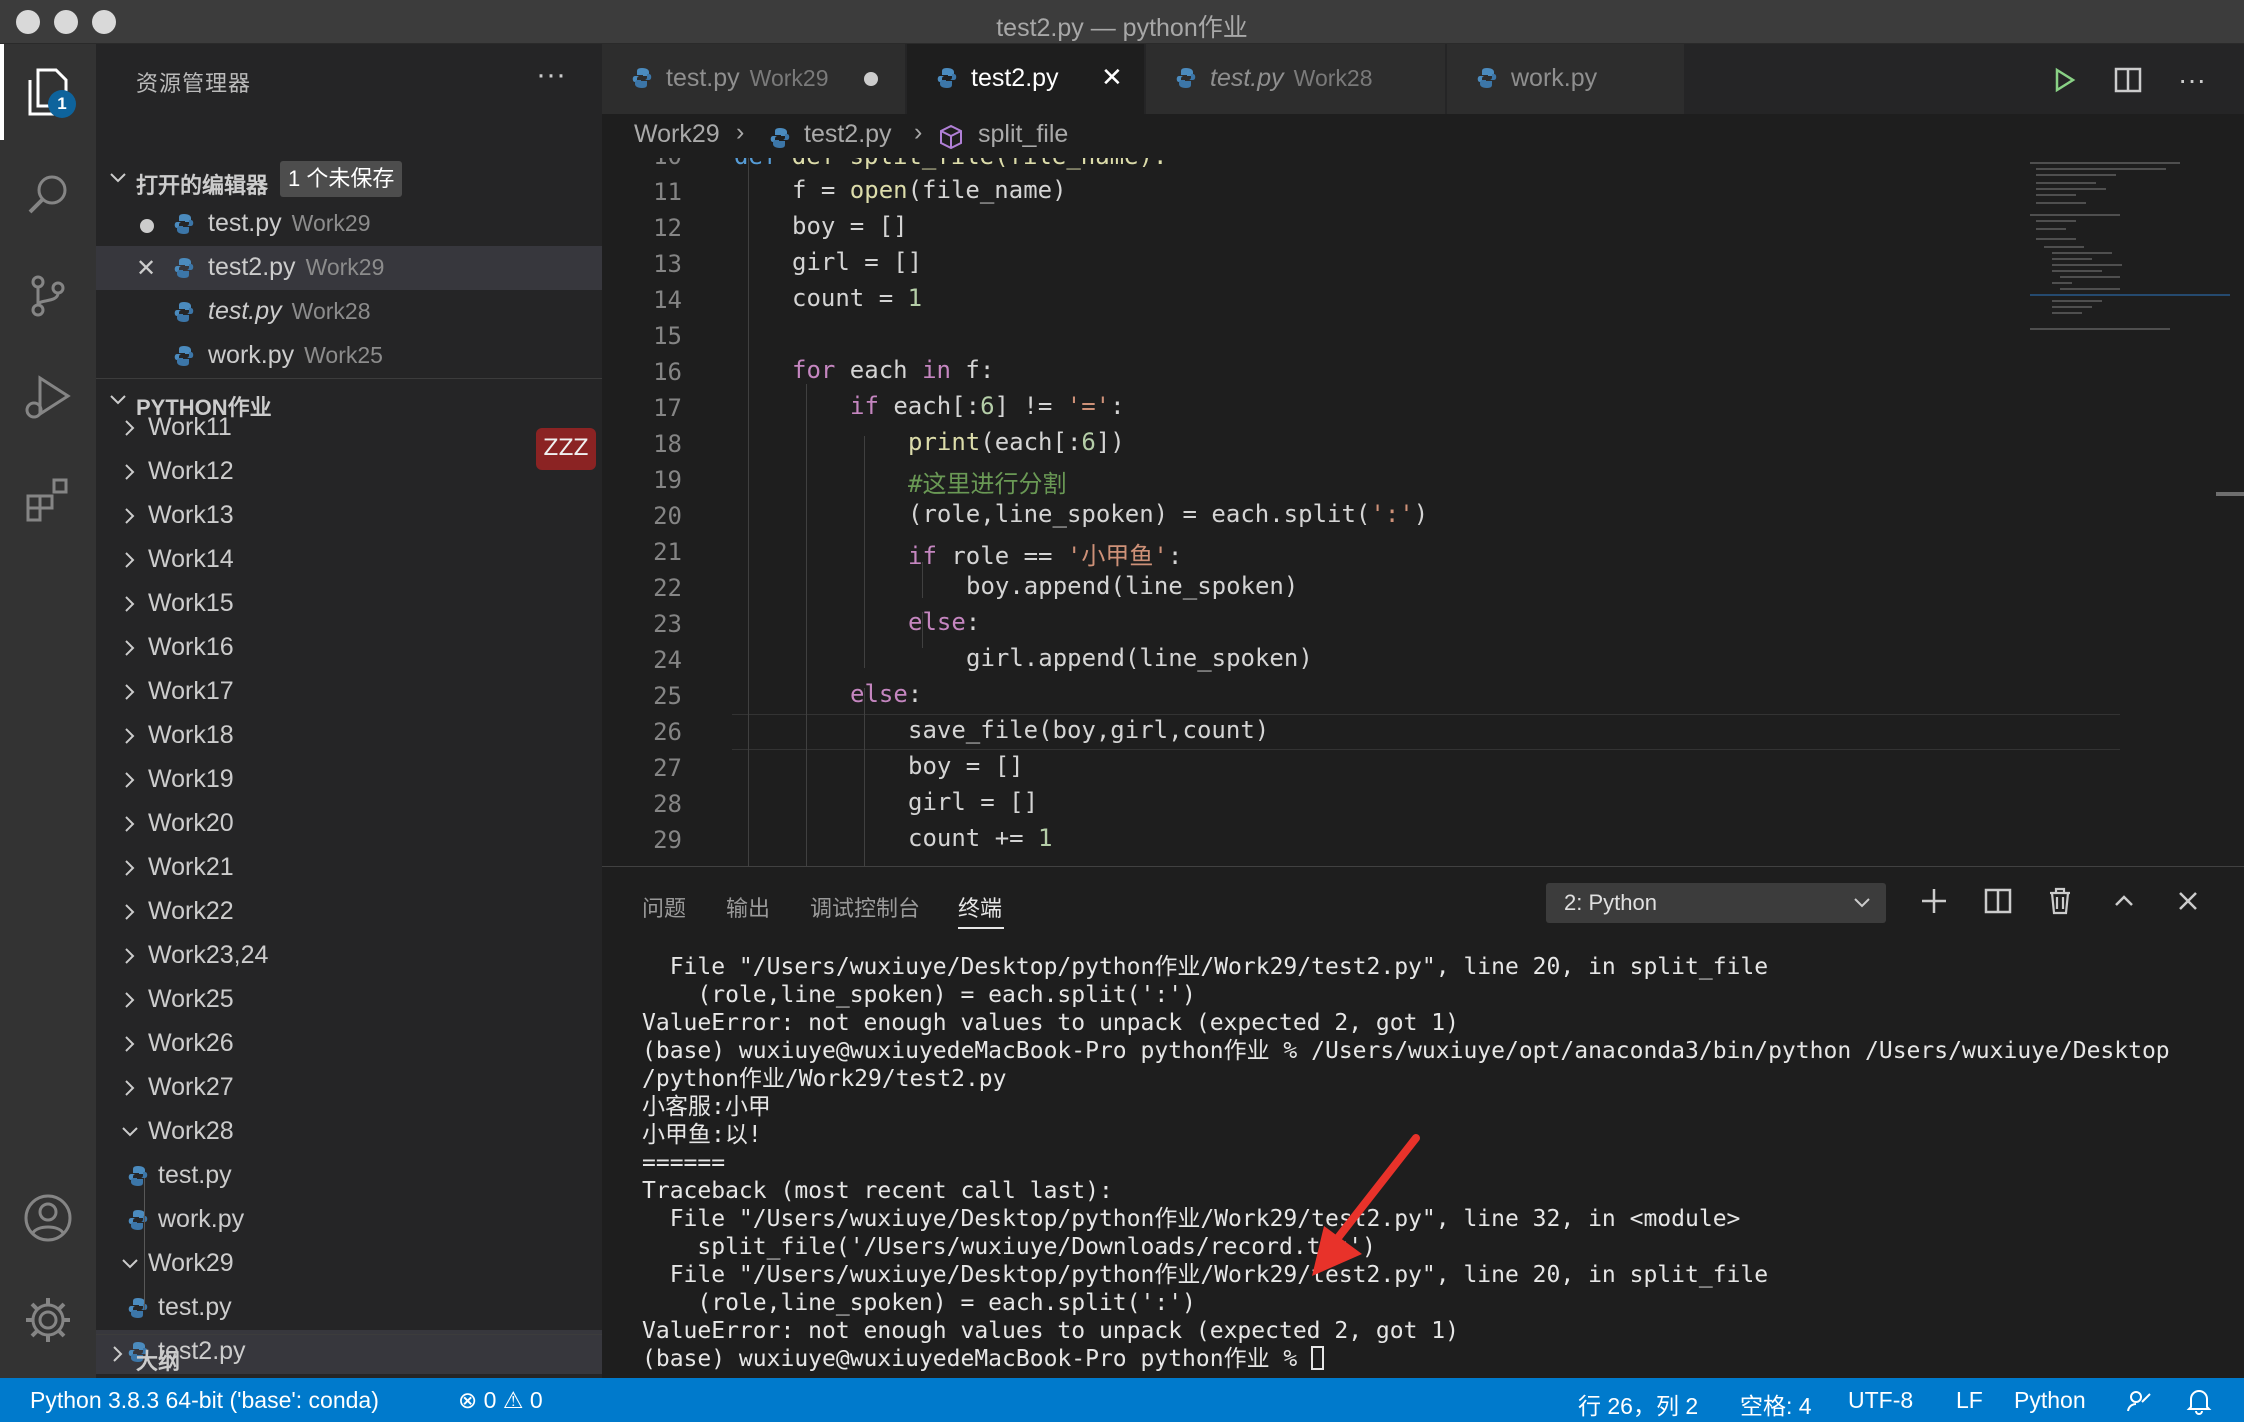  Describe the element at coordinates (1638, 1404) in the screenshot. I see `cursor-position: 行 26，列 2` at that location.